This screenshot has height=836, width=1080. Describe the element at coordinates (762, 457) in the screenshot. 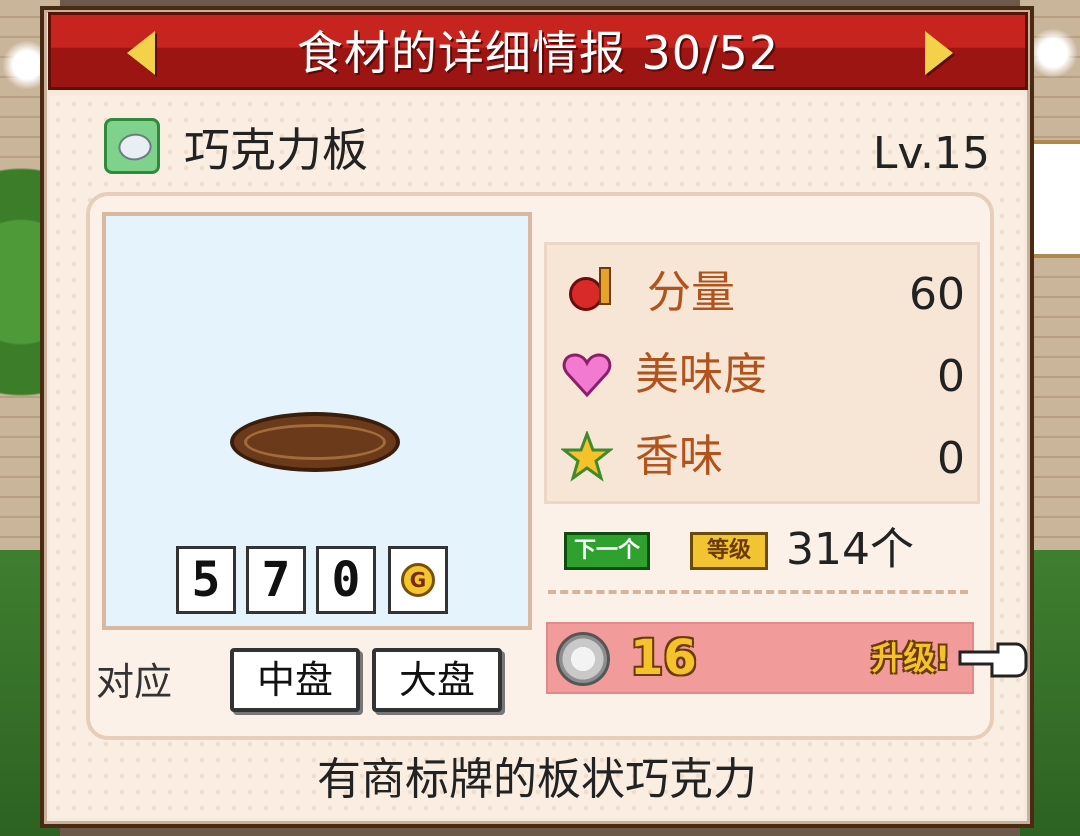

I see `stat-row-aroma: 香味 0` at that location.